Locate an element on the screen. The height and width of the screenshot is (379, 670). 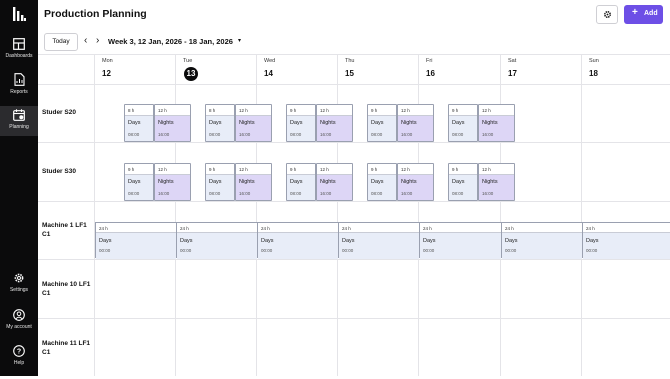
calendar-icon is located at coordinates (19, 115).